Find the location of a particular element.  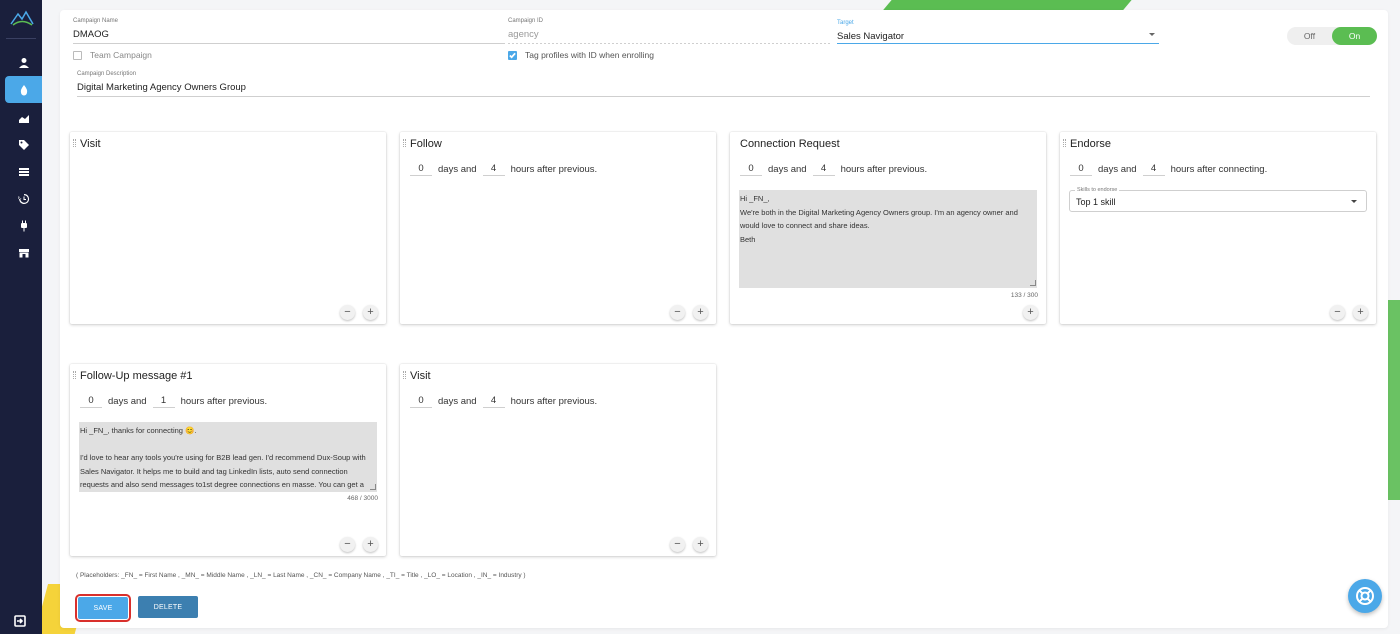

logout-icon is located at coordinates (20, 621).